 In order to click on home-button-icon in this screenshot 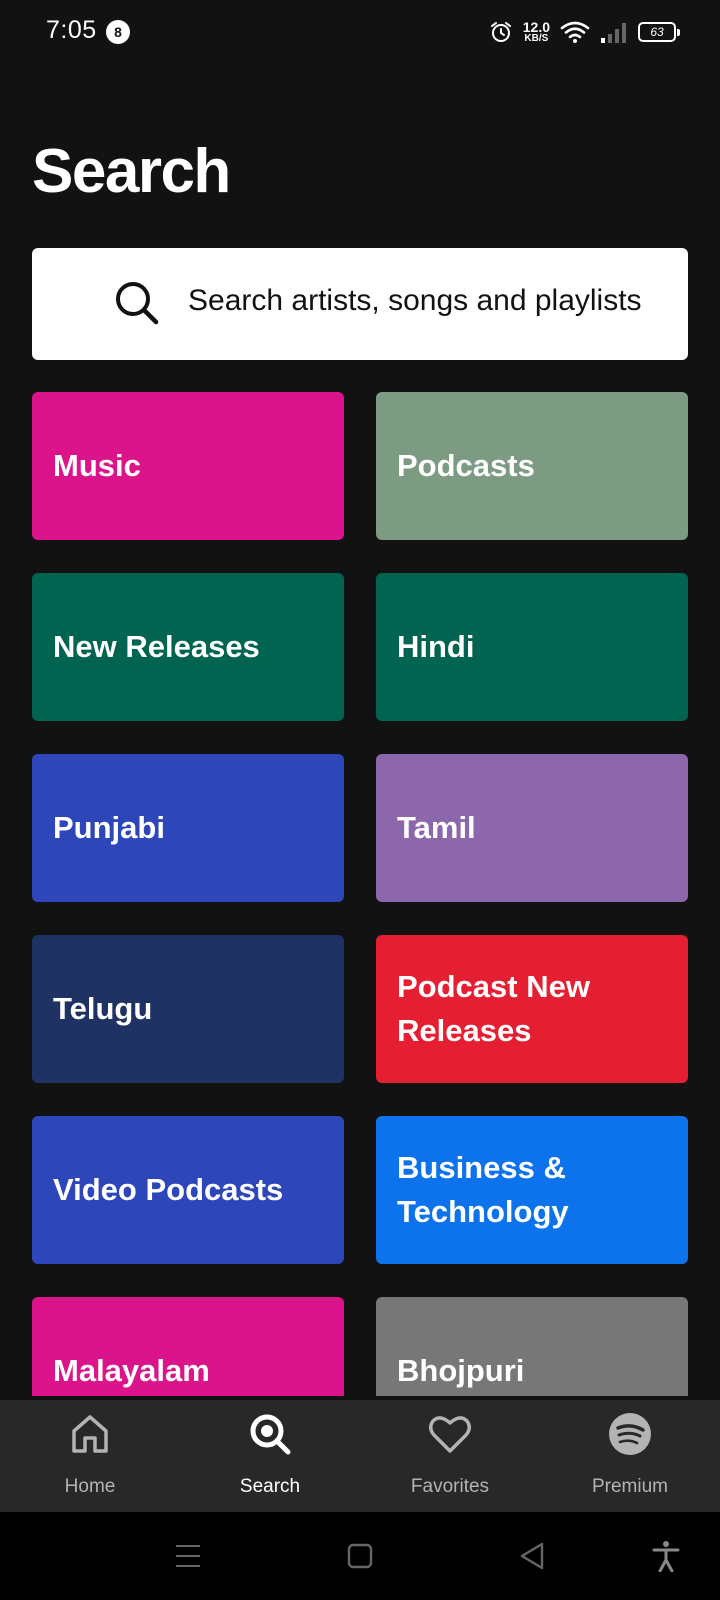, I will do `click(360, 1556)`.